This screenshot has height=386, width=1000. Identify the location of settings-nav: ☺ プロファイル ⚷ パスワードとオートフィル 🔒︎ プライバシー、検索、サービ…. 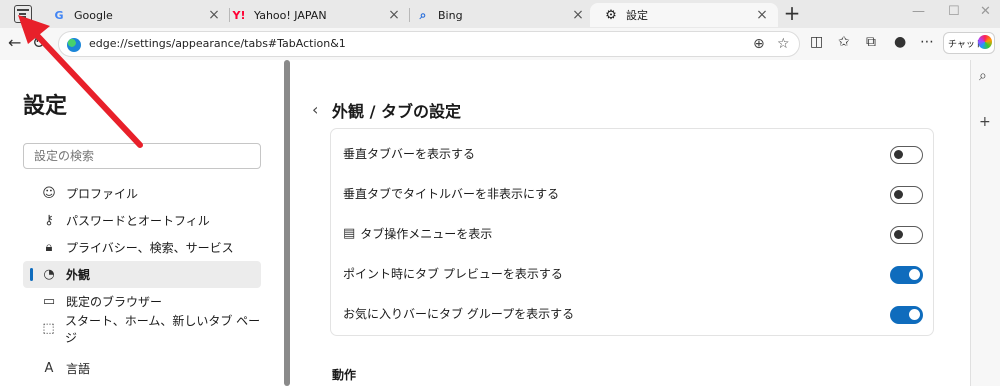
(142, 281).